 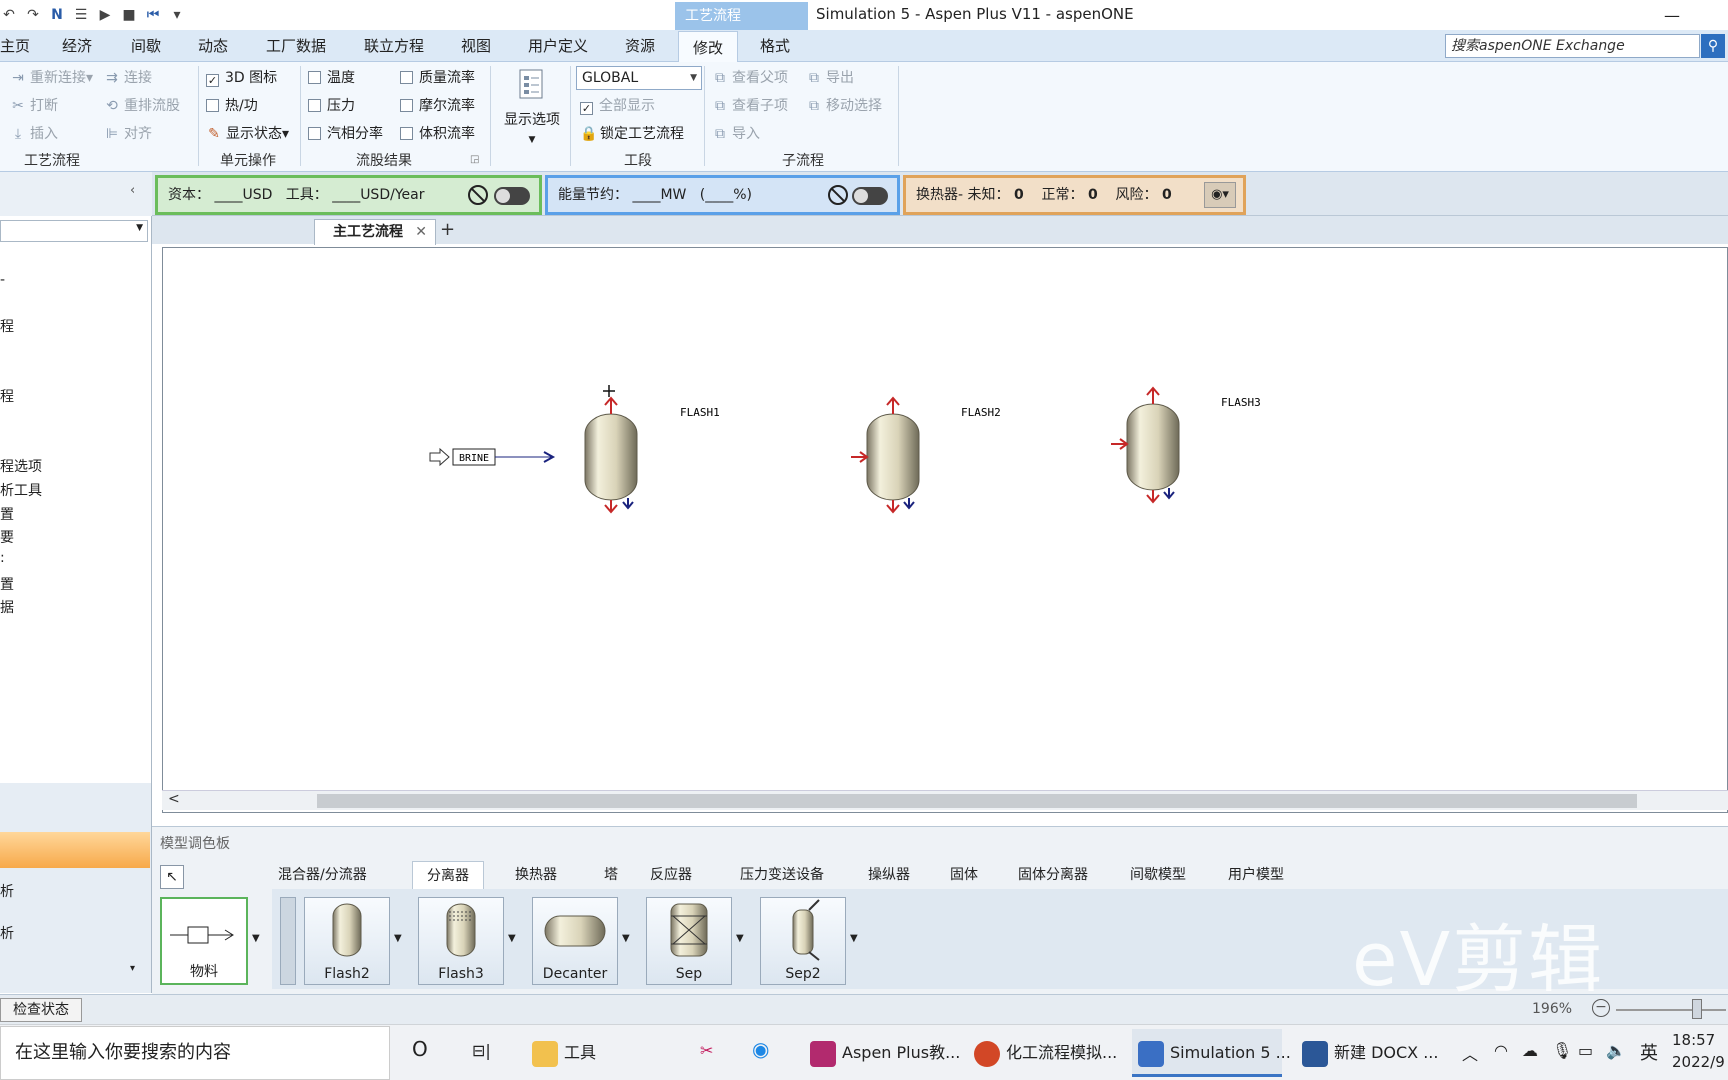 What do you see at coordinates (1074, 195) in the screenshot?
I see `heat-exchanger-panel: 换热器- 未知： 0 正常： 0 风险： 0 ◉▾` at bounding box center [1074, 195].